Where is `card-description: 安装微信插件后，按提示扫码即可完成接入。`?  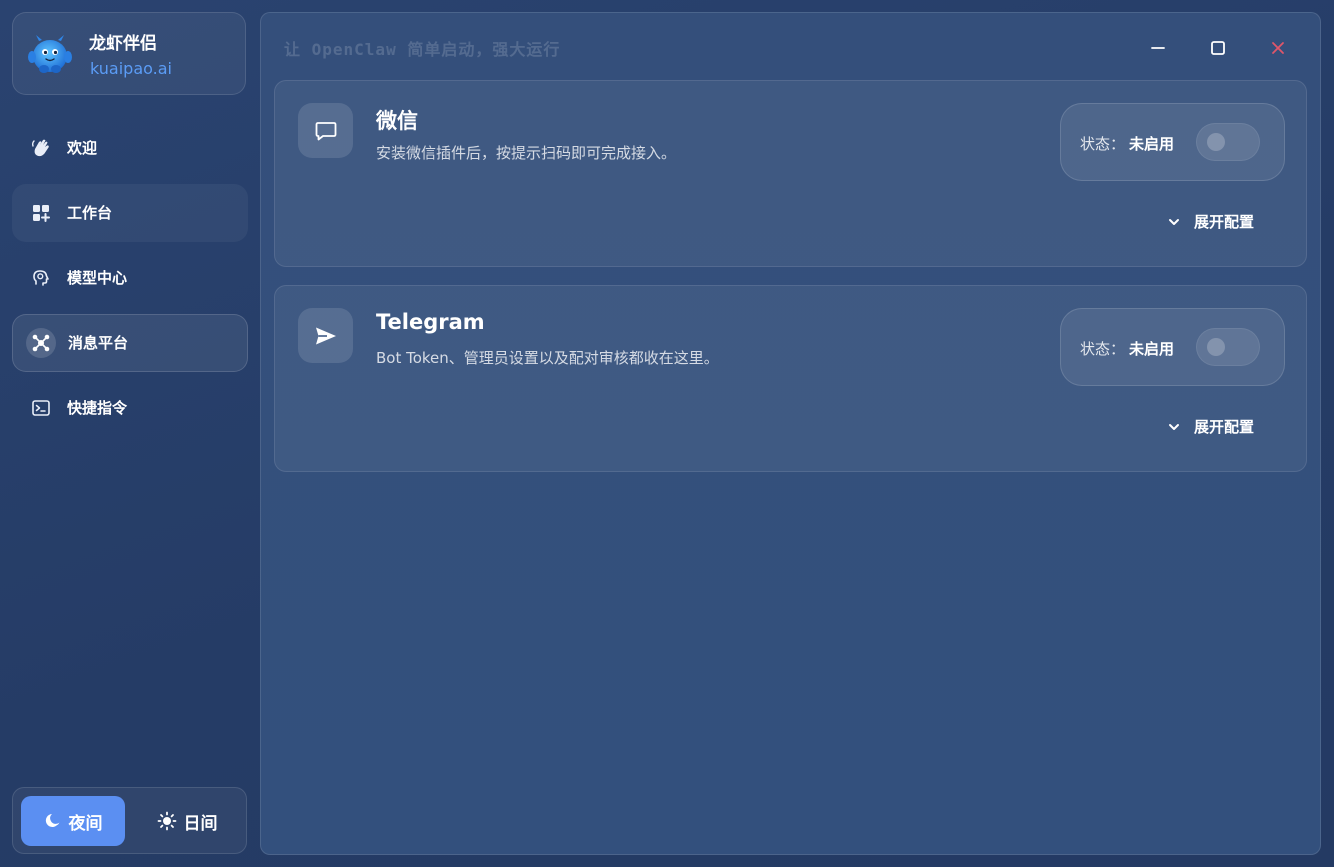 card-description: 安装微信插件后，按提示扫码即可完成接入。 is located at coordinates (526, 153).